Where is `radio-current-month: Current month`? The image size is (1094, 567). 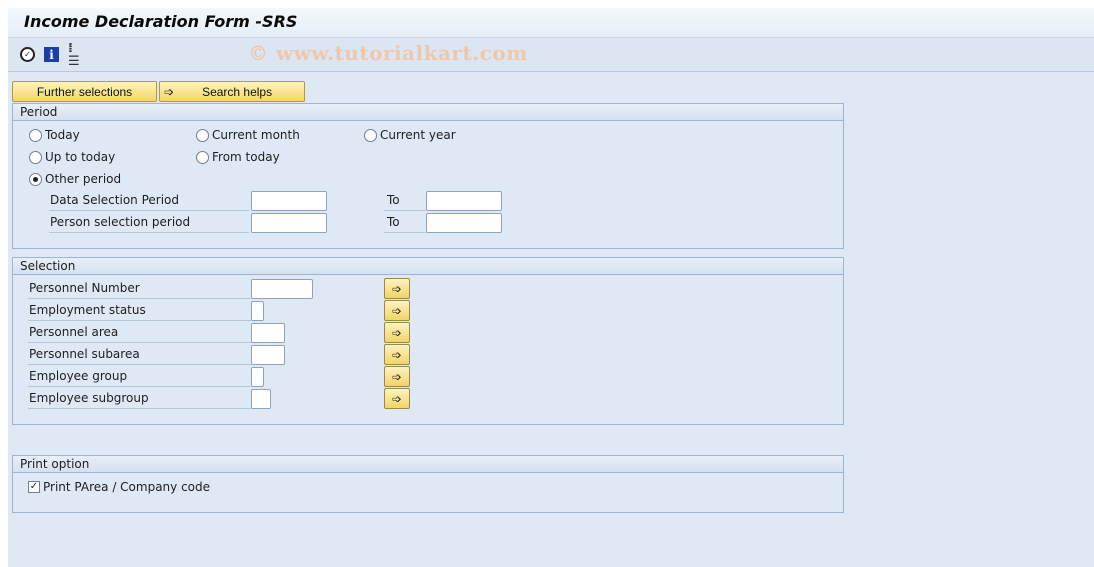 radio-current-month: Current month is located at coordinates (248, 135).